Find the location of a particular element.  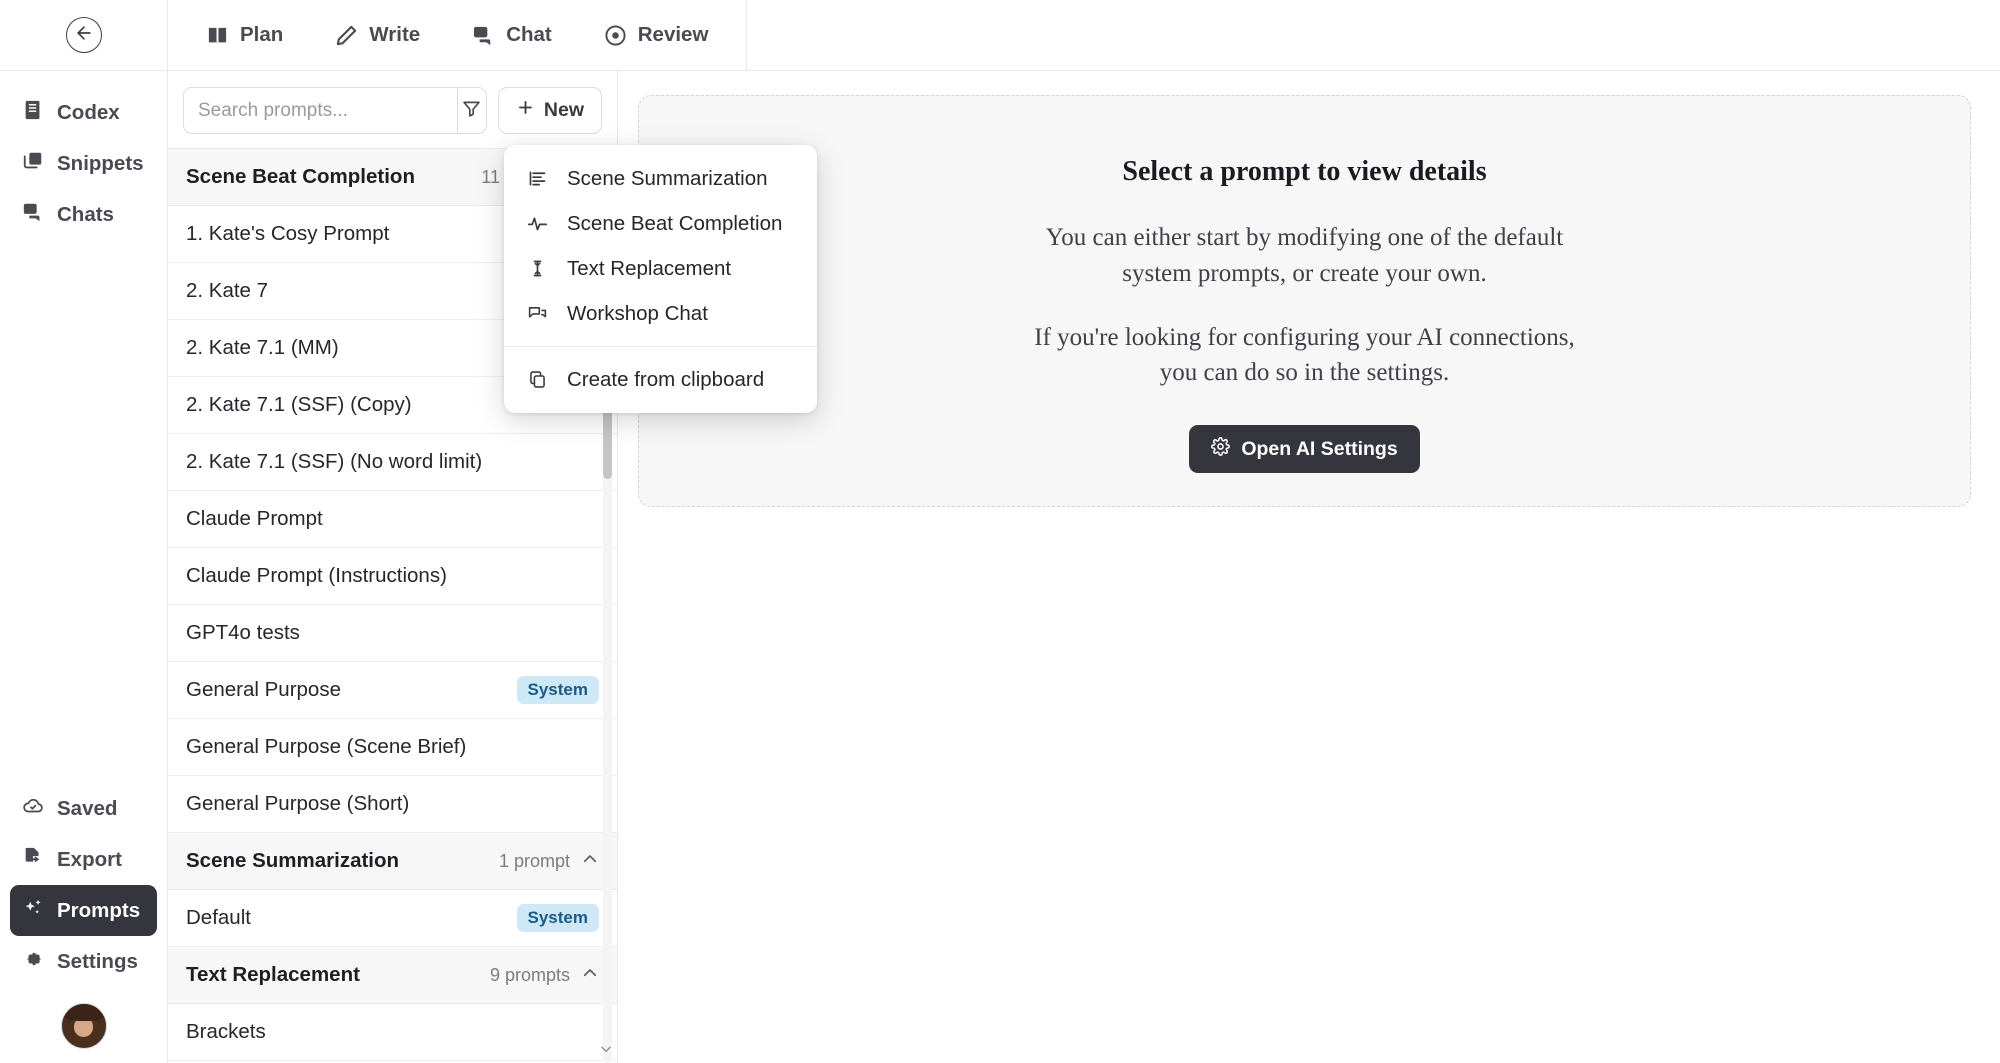

top-bar-left is located at coordinates (84, 35).